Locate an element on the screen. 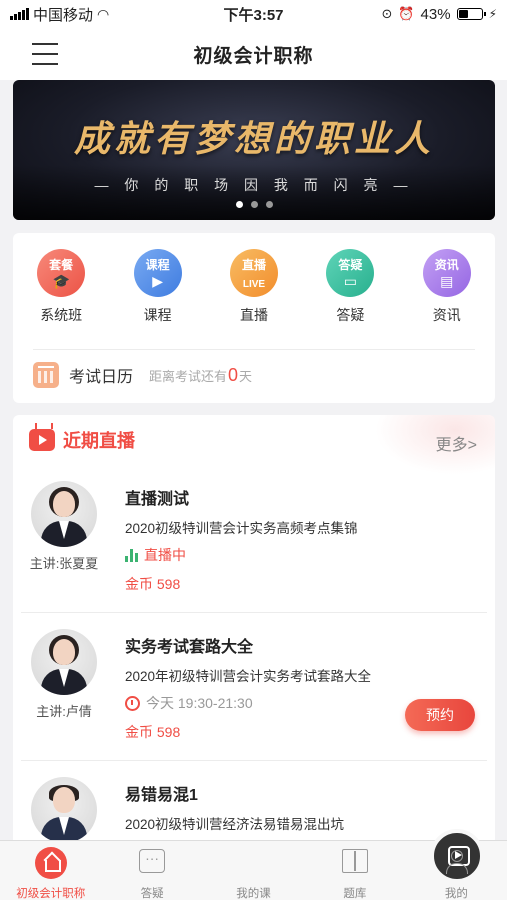  live-section-title: 近期直播 is located at coordinates (99, 441).